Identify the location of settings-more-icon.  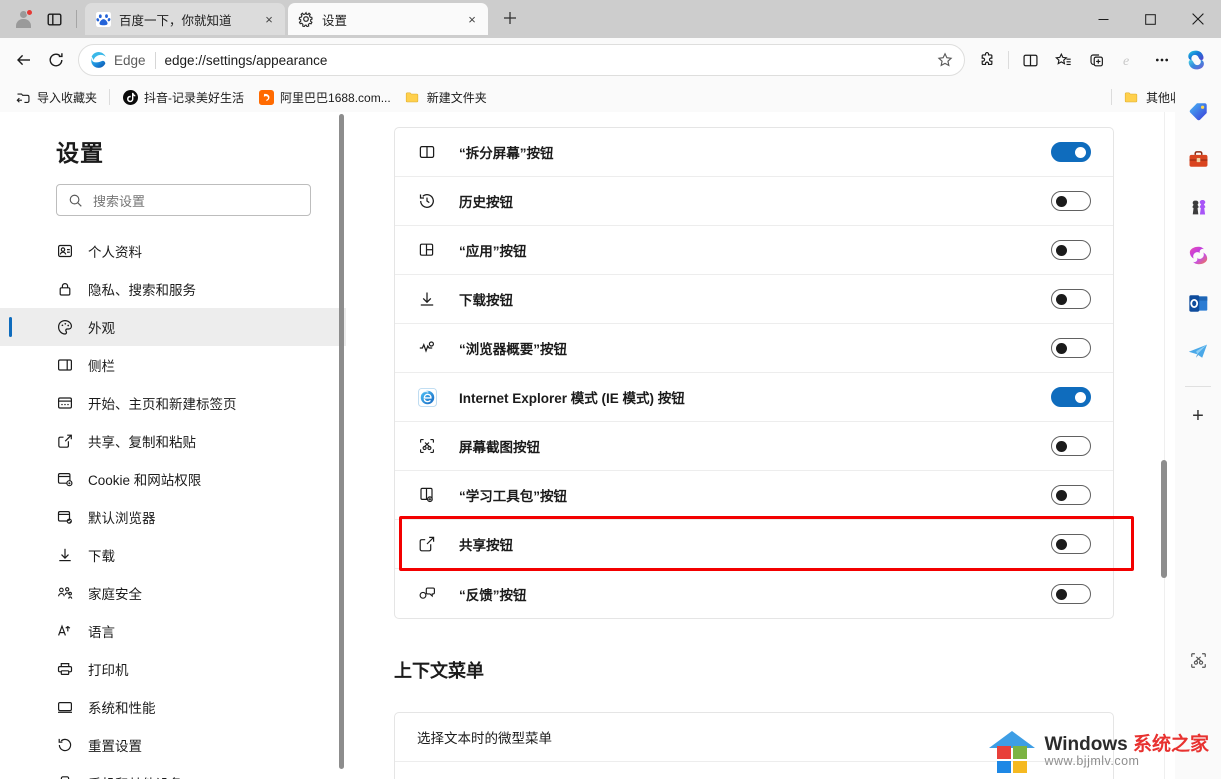
(1162, 60).